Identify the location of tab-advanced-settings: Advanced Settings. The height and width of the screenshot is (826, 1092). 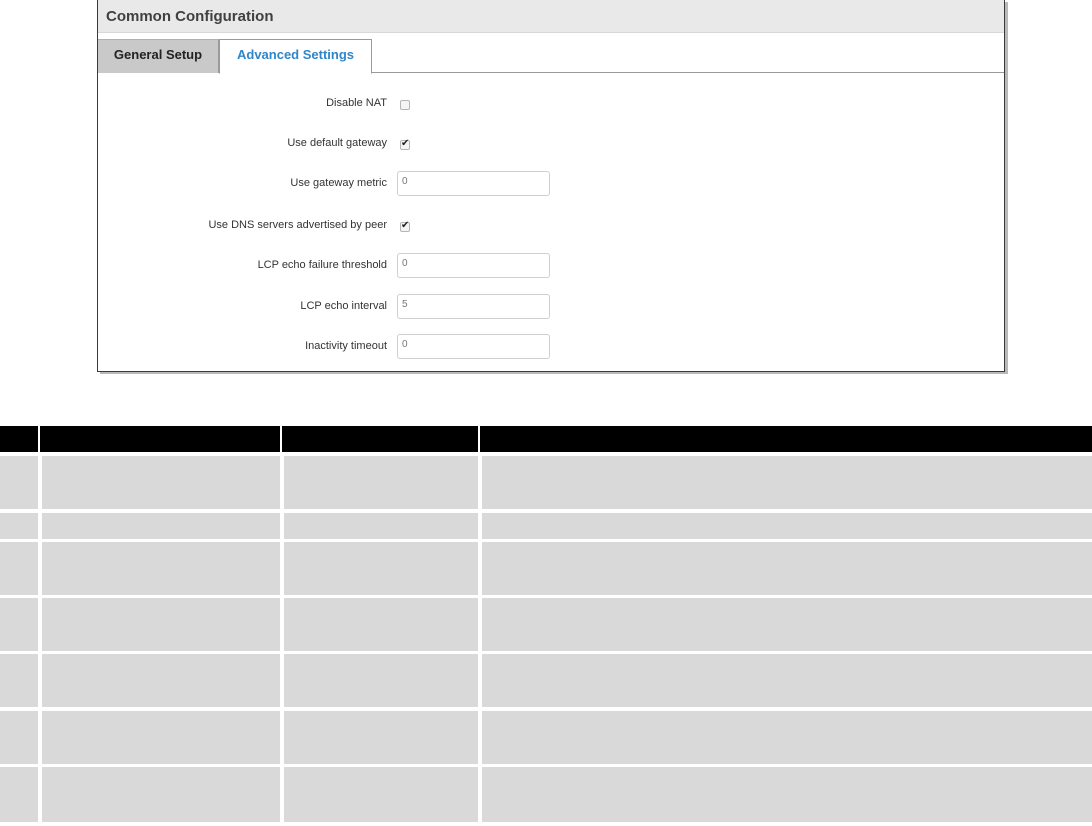
(295, 56).